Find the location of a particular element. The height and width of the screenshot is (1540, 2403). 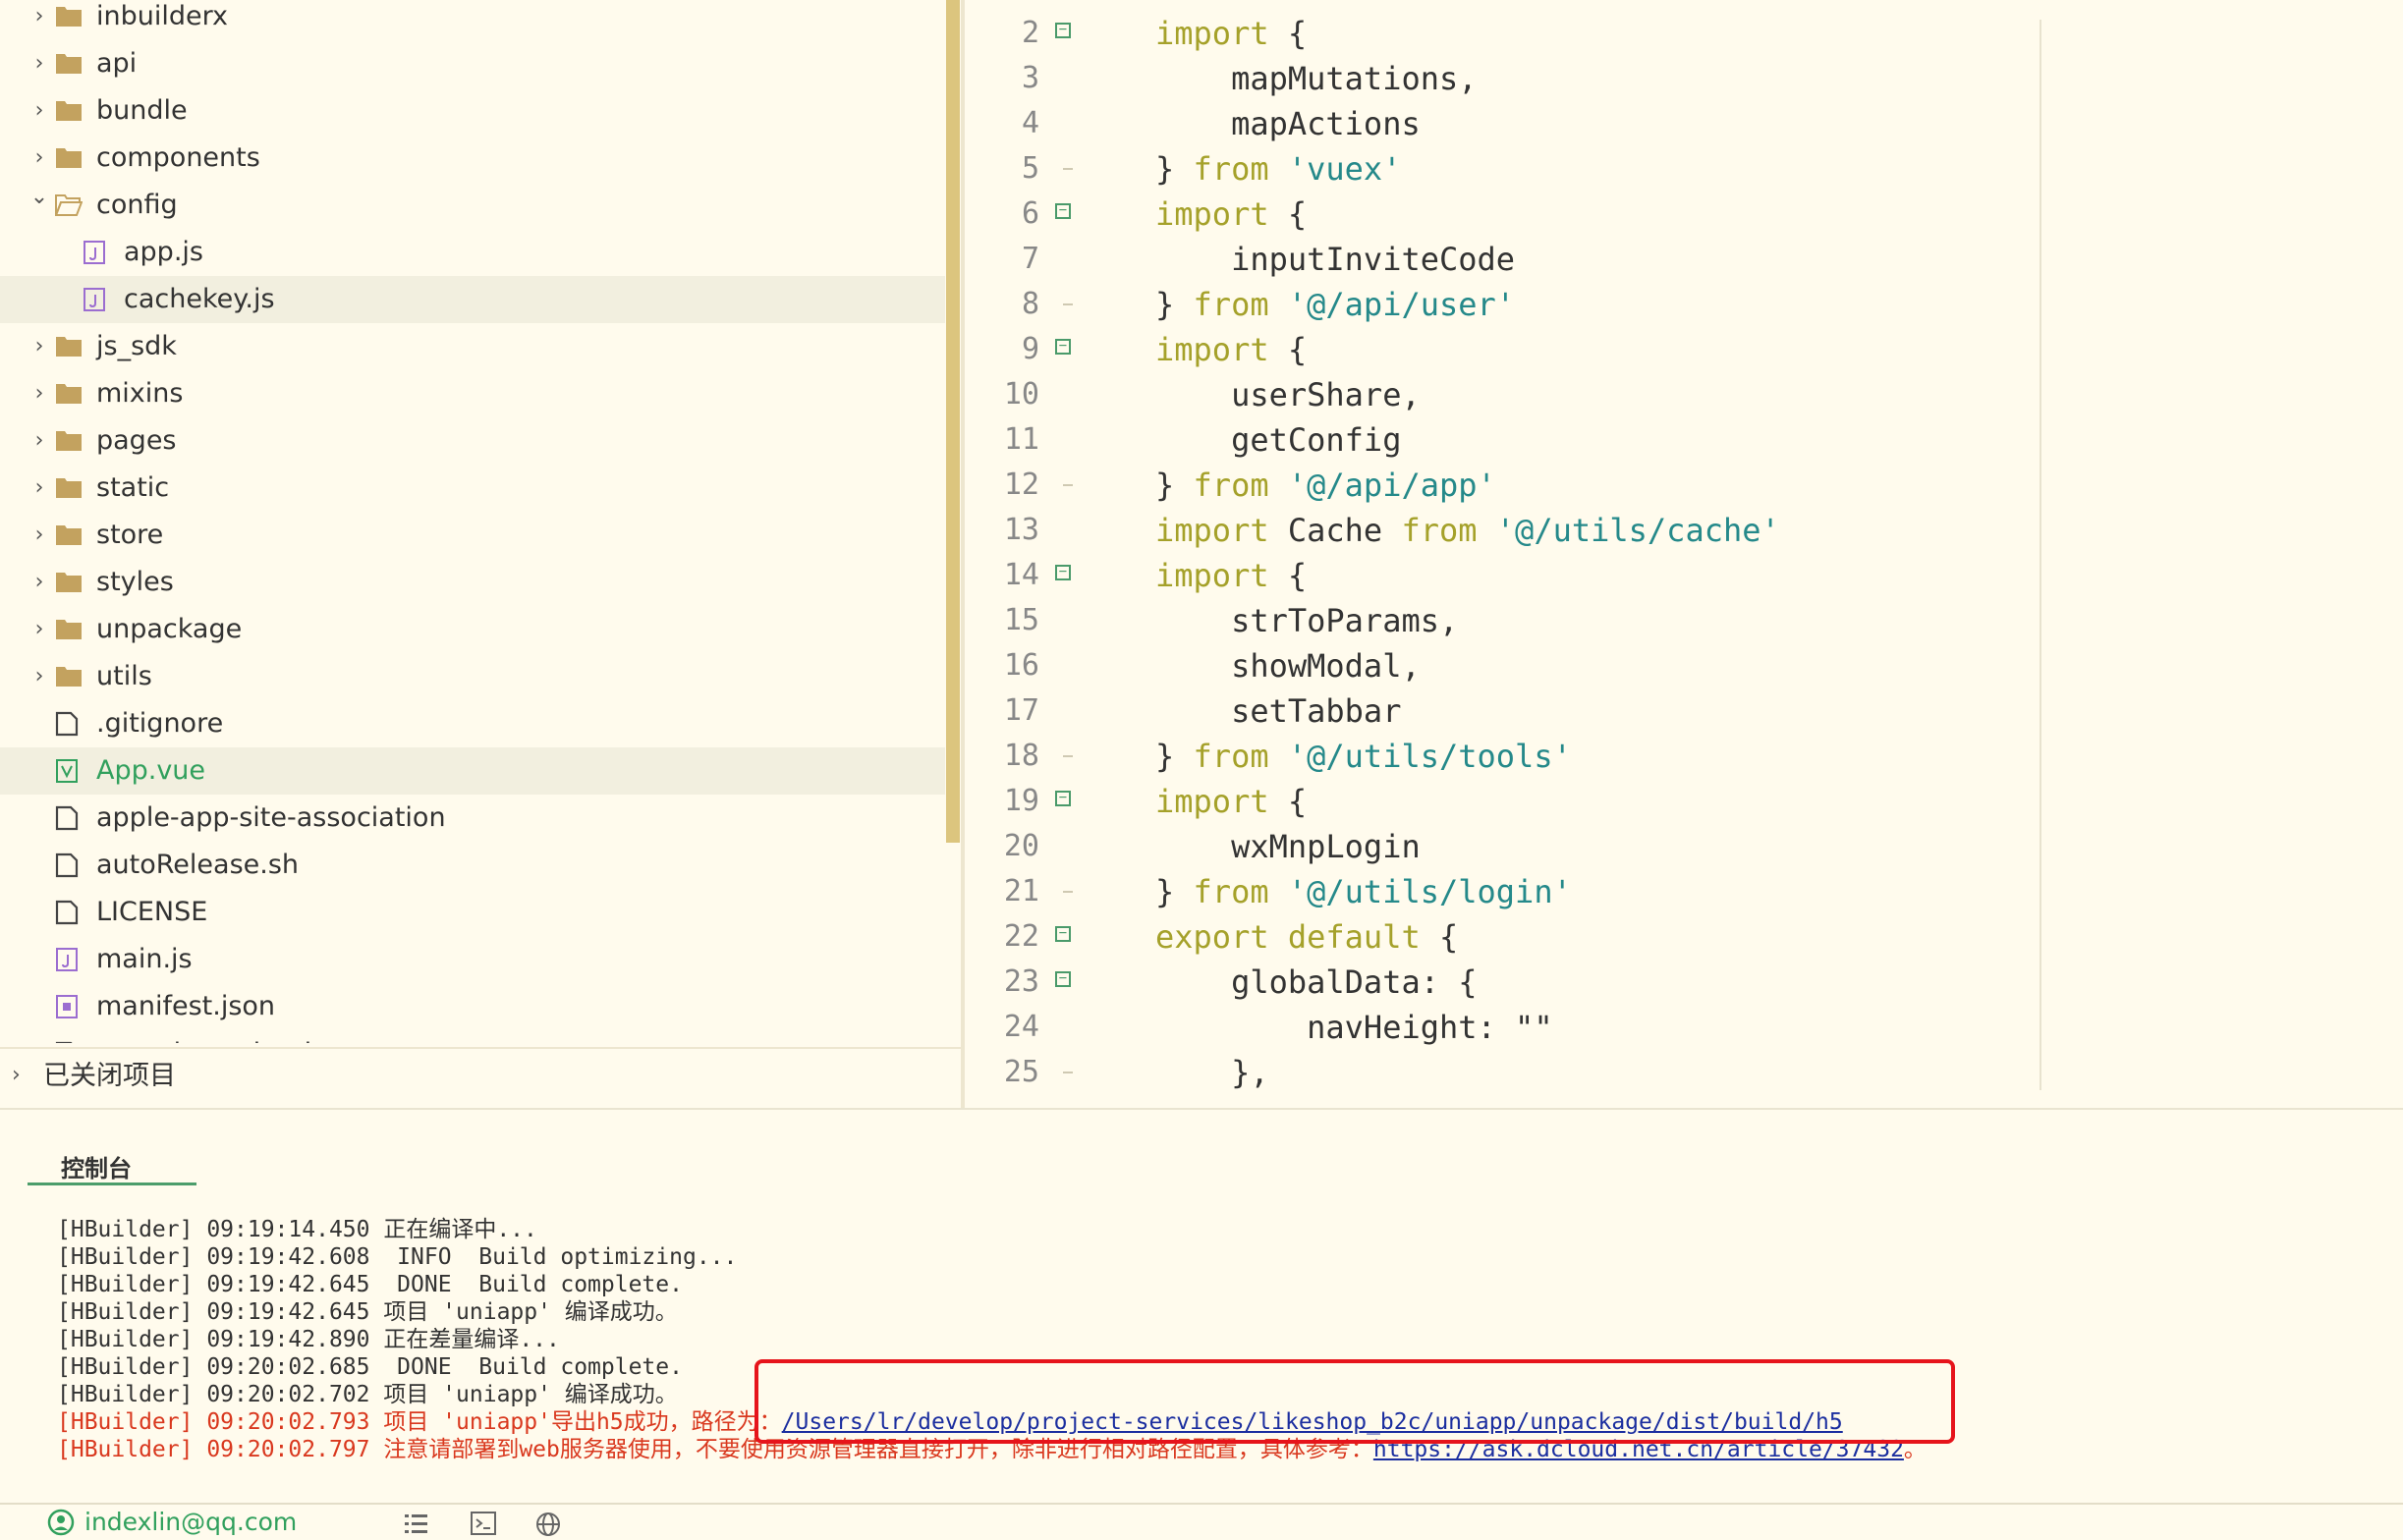

code-line: 10 userShare, is located at coordinates (1684, 394).